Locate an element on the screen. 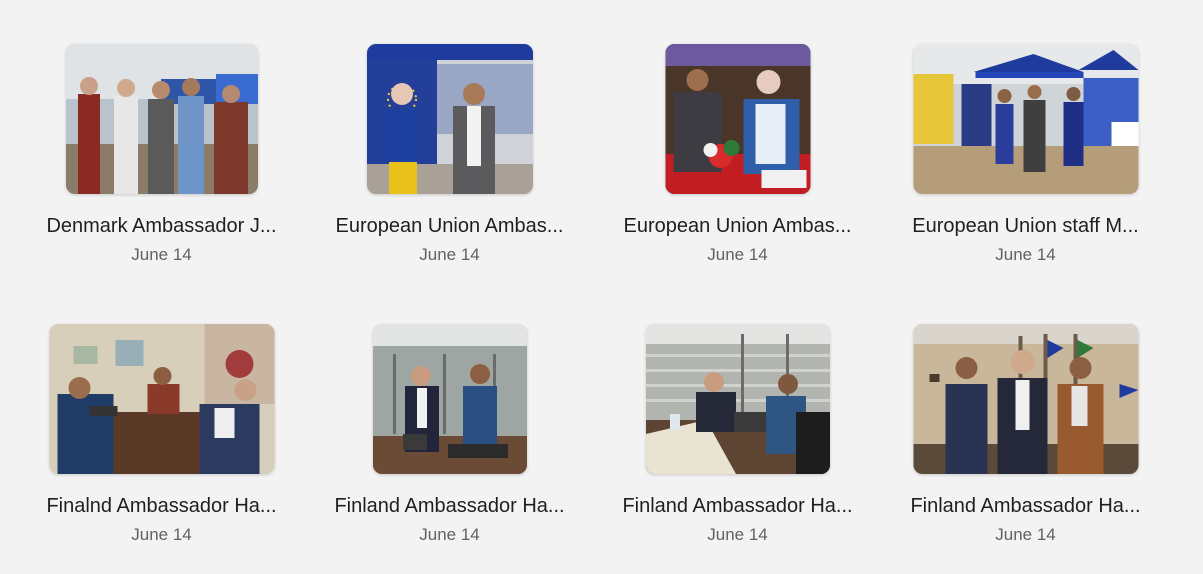 Image resolution: width=1203 pixels, height=574 pixels. finland-handshake-photo is located at coordinates (449, 399).